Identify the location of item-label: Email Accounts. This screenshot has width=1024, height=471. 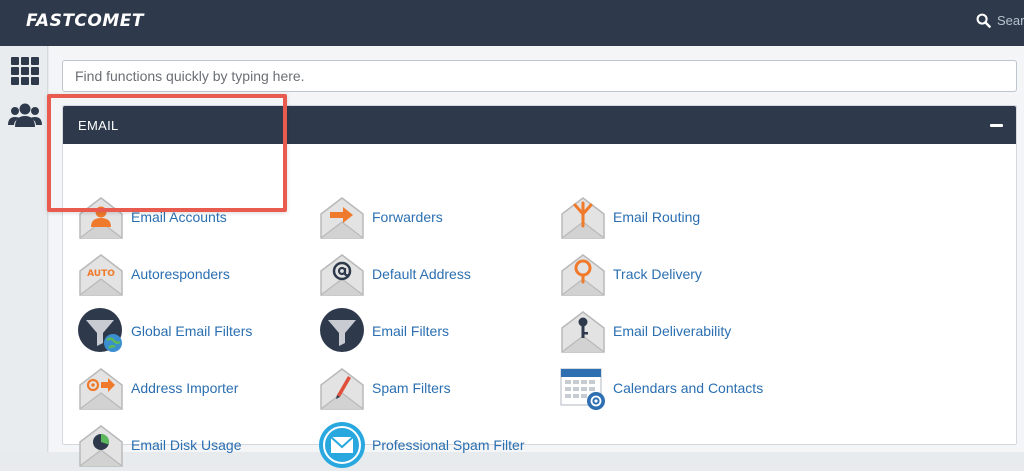
(179, 217).